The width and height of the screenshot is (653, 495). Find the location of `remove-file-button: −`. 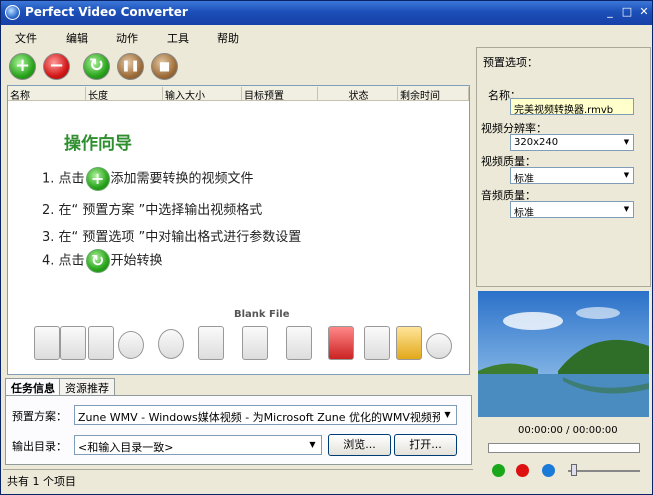

remove-file-button: − is located at coordinates (56, 66).